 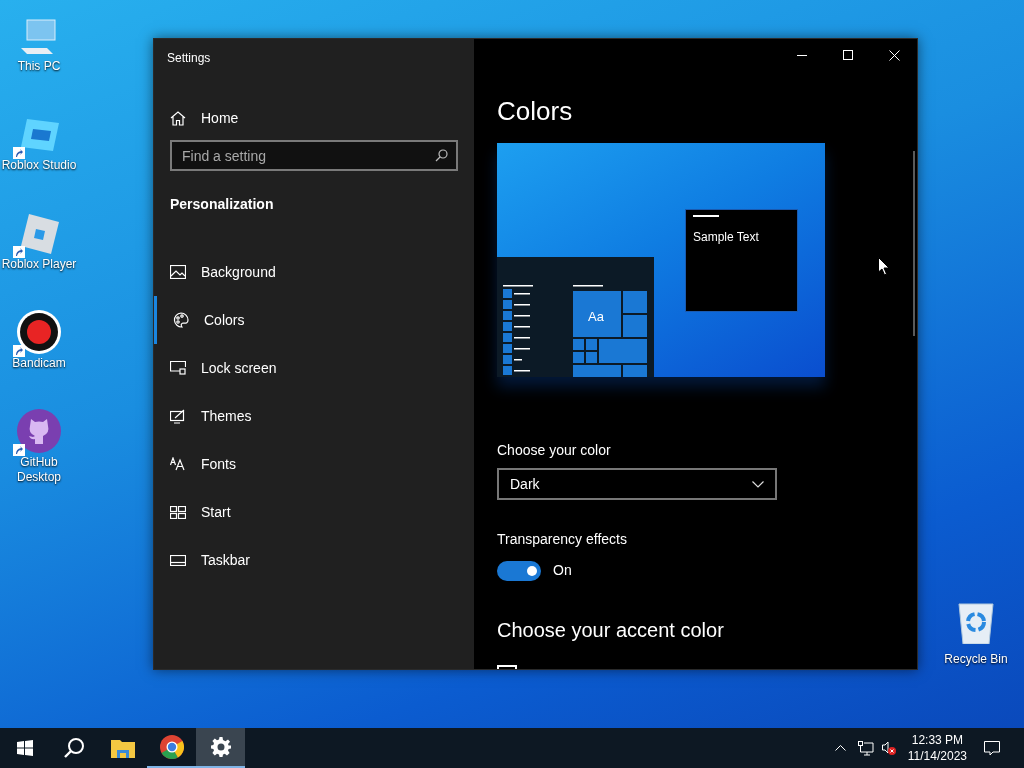 I want to click on mouse-pointer-icon, so click(x=884, y=266).